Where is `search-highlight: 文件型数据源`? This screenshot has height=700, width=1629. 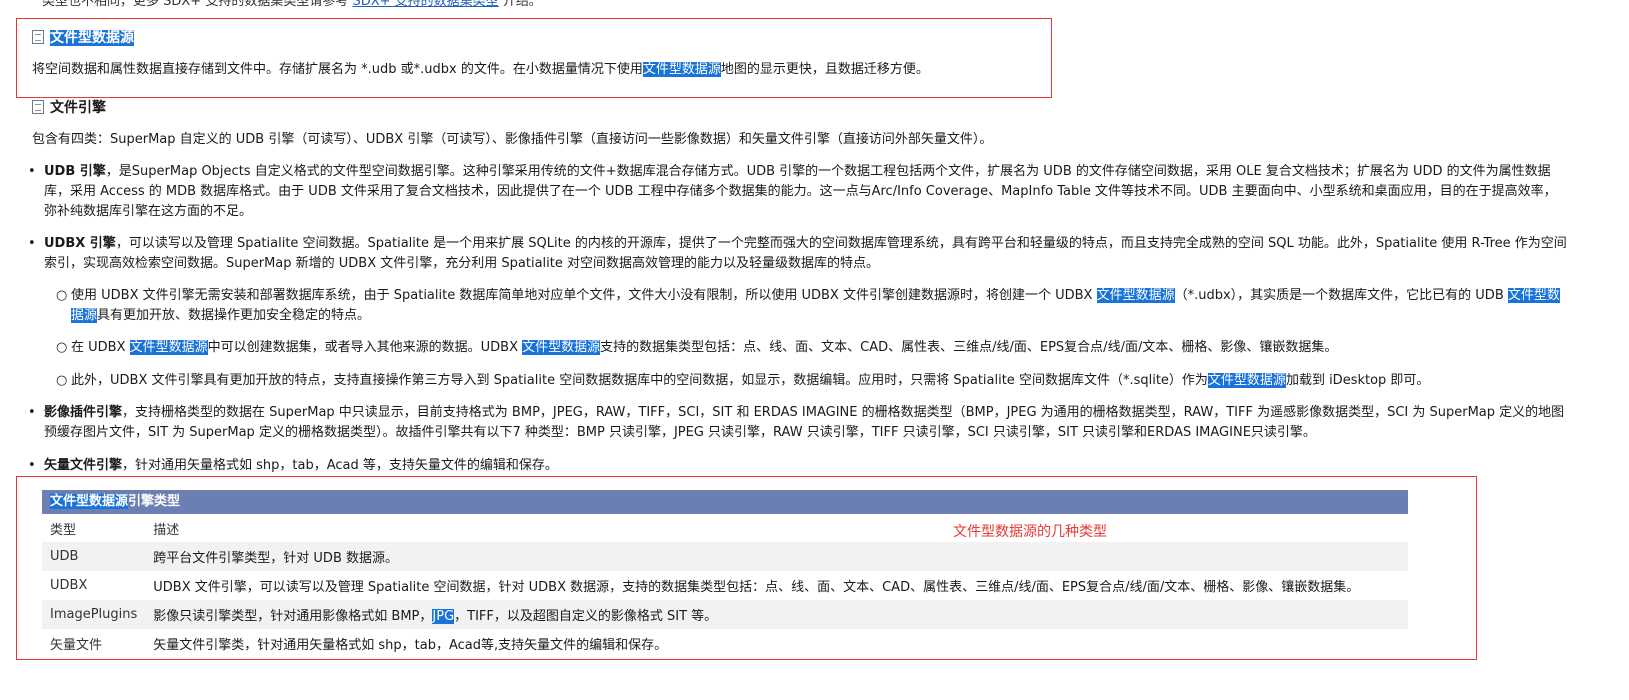
search-highlight: 文件型数据源 is located at coordinates (681, 69).